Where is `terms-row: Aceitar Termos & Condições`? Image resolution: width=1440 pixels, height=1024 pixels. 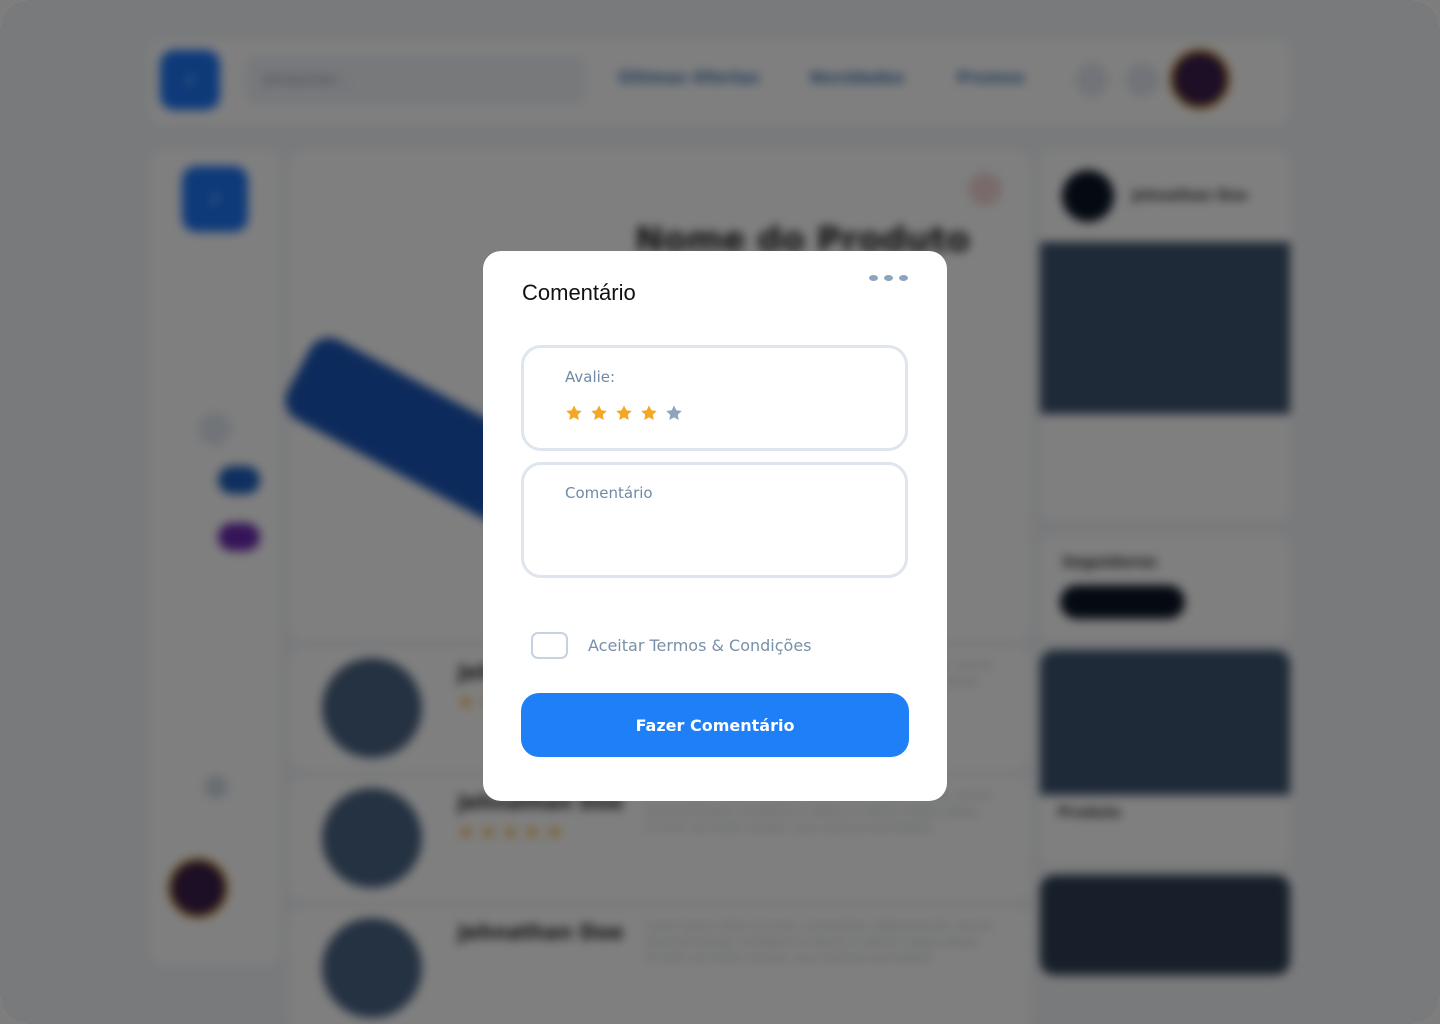 terms-row: Aceitar Termos & Condições is located at coordinates (671, 645).